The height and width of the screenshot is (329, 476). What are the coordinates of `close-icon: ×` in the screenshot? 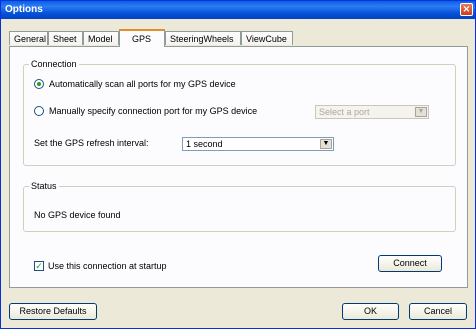 It's located at (466, 9).